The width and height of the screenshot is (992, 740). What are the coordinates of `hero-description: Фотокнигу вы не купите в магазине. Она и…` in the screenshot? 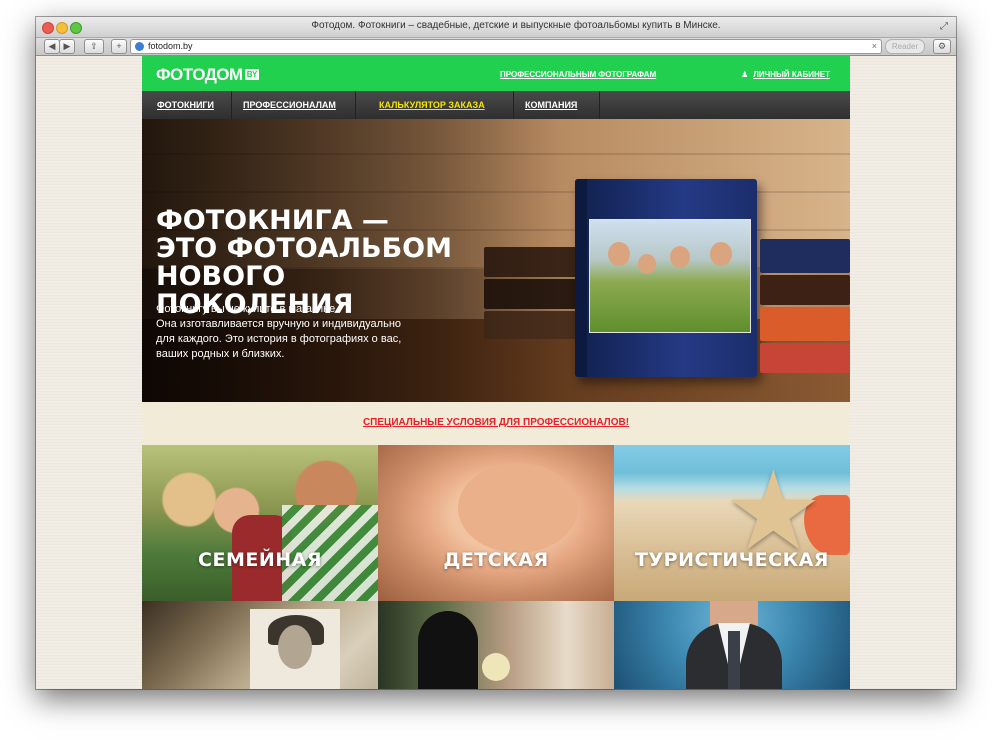 It's located at (316, 332).